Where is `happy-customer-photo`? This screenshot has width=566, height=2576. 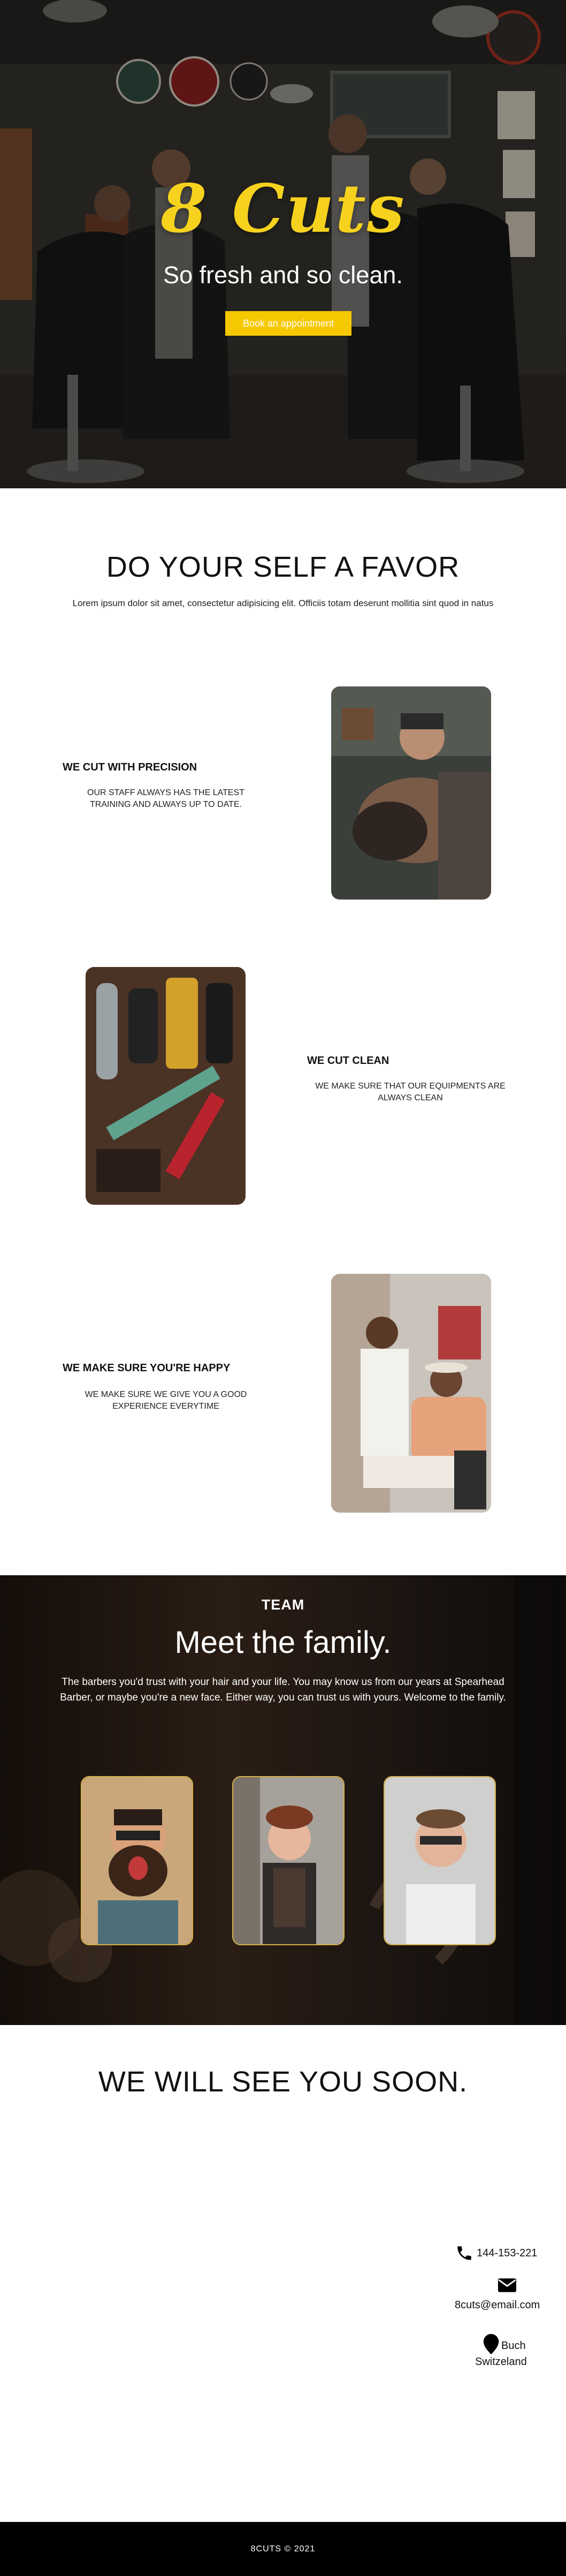 happy-customer-photo is located at coordinates (411, 1393).